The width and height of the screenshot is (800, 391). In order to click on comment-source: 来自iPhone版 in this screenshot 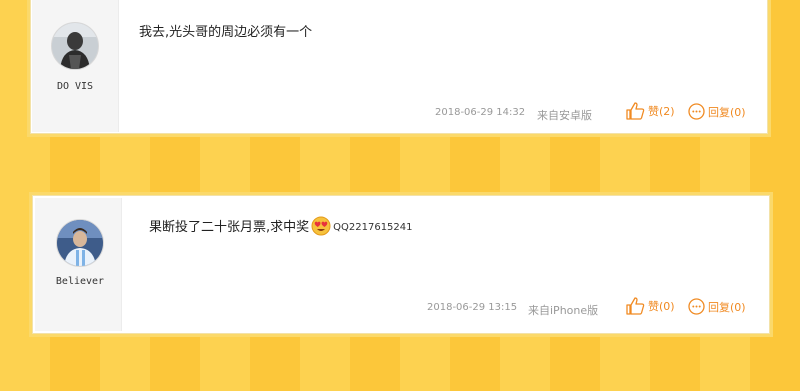, I will do `click(563, 310)`.